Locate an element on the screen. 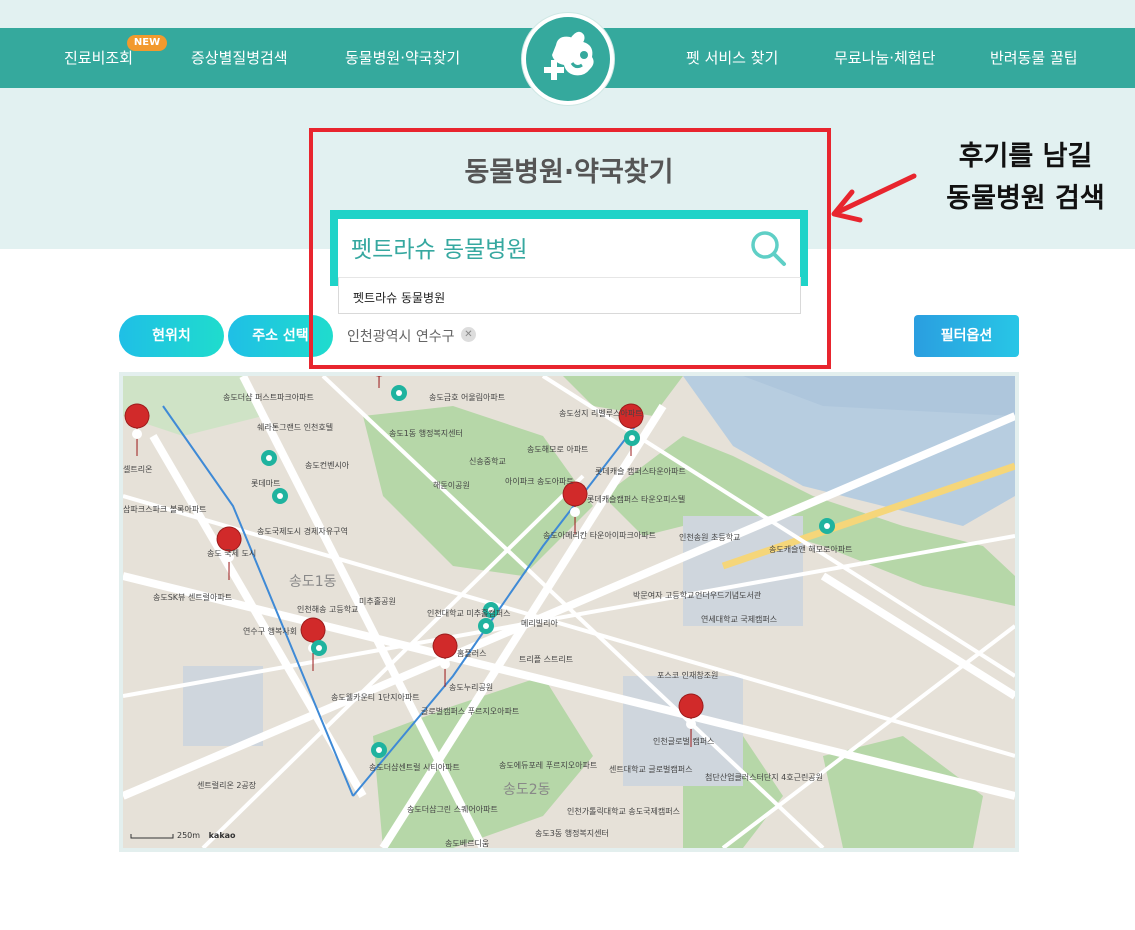 This screenshot has height=930, width=1135. map-label: 아이파크 송도아파트 is located at coordinates (539, 481).